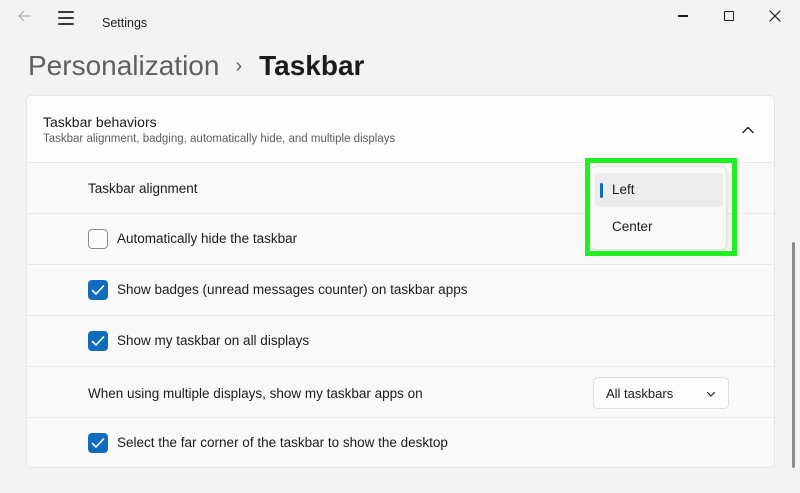  I want to click on row-all-displays: Show my taskbar on all displays, so click(400, 341).